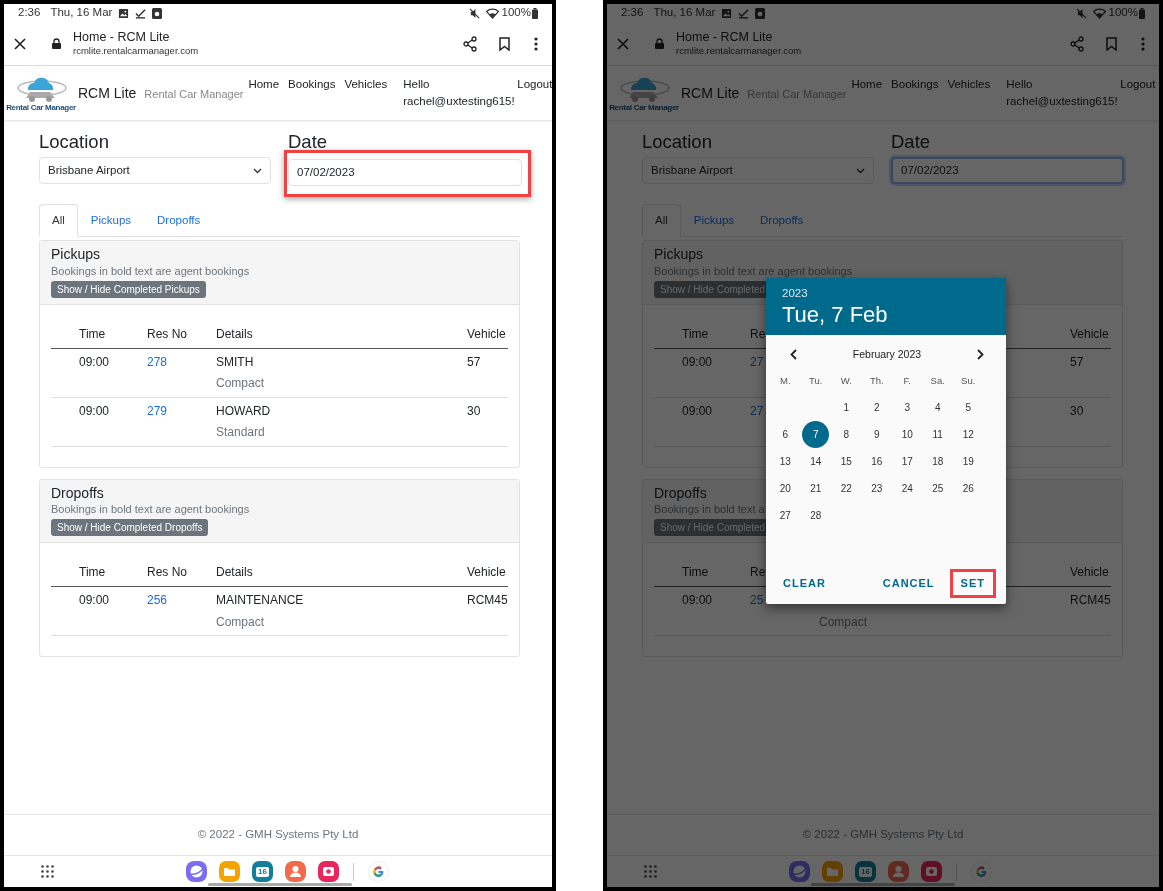 The width and height of the screenshot is (1163, 891). I want to click on tab: Pickups, so click(111, 221).